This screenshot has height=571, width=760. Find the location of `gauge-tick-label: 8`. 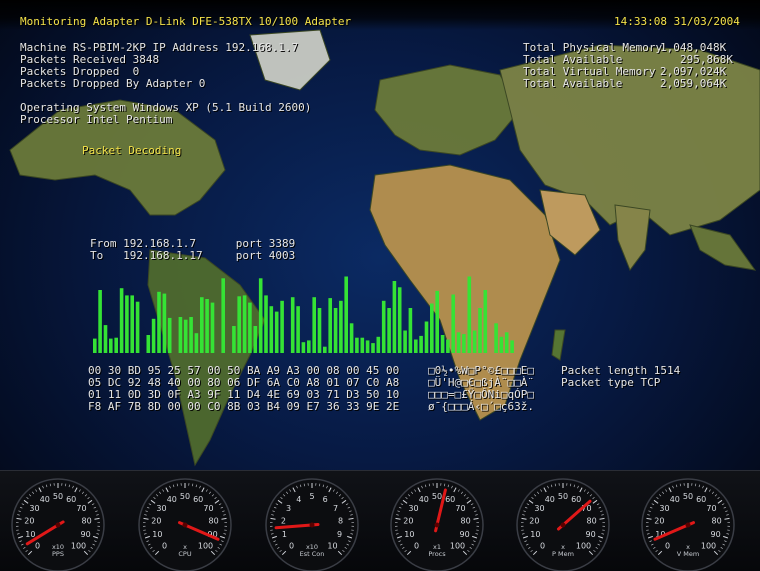

gauge-tick-label: 8 is located at coordinates (340, 521).